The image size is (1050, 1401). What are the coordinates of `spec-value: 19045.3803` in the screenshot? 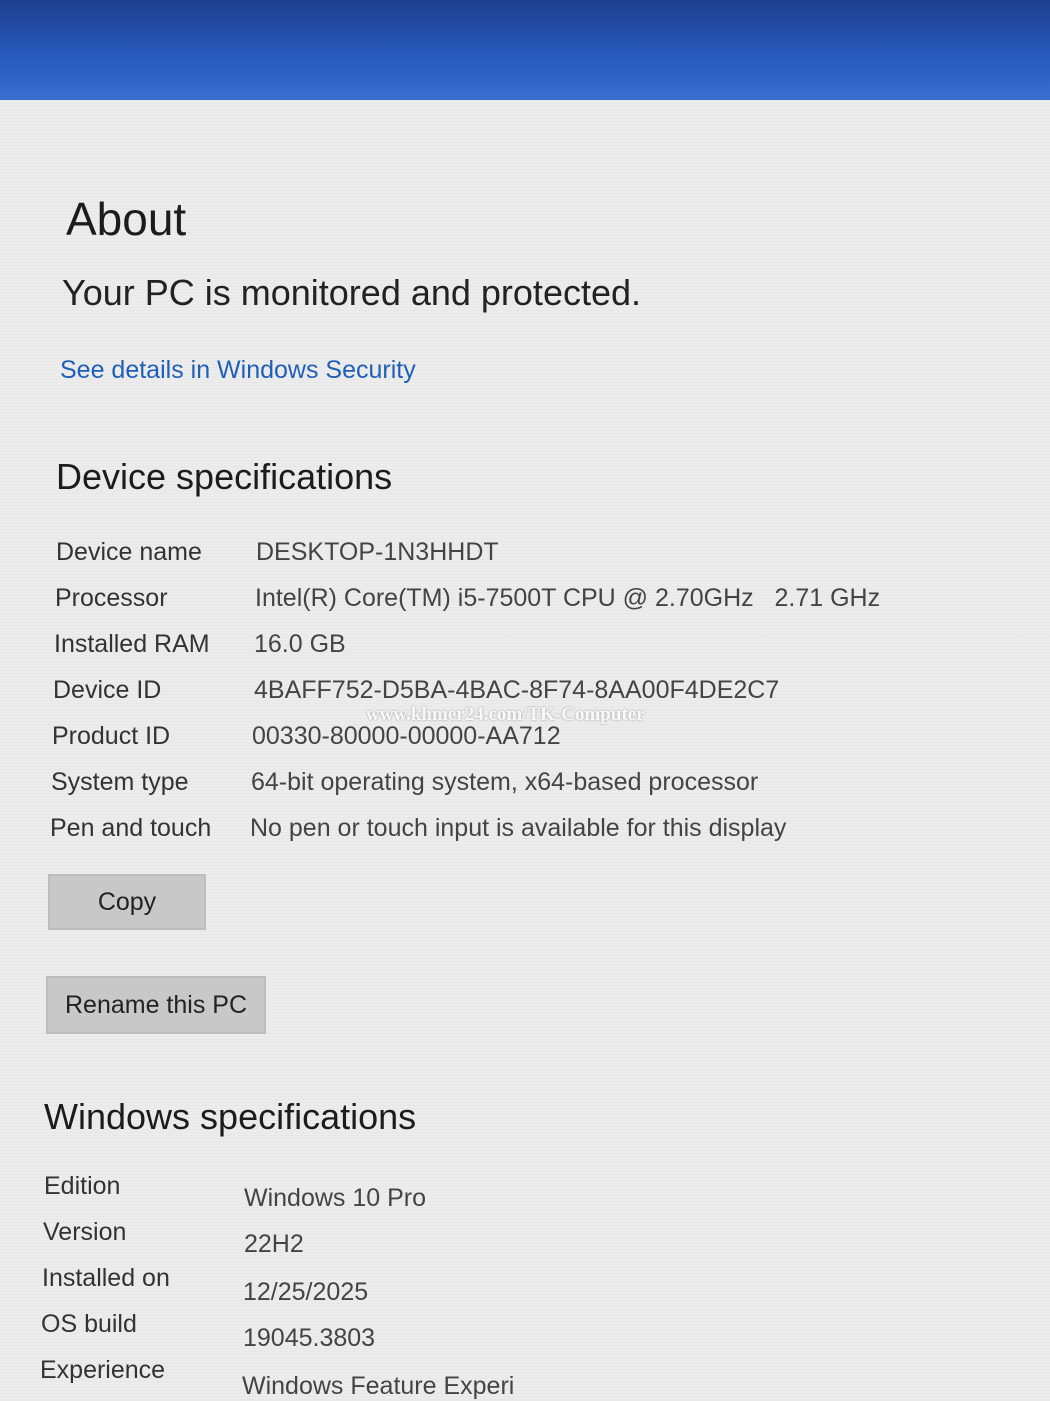 It's located at (309, 1338).